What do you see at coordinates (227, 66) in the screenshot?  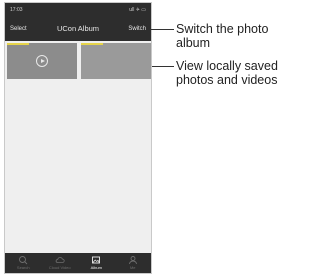 I see `callout-view-line-1: View locally saved` at bounding box center [227, 66].